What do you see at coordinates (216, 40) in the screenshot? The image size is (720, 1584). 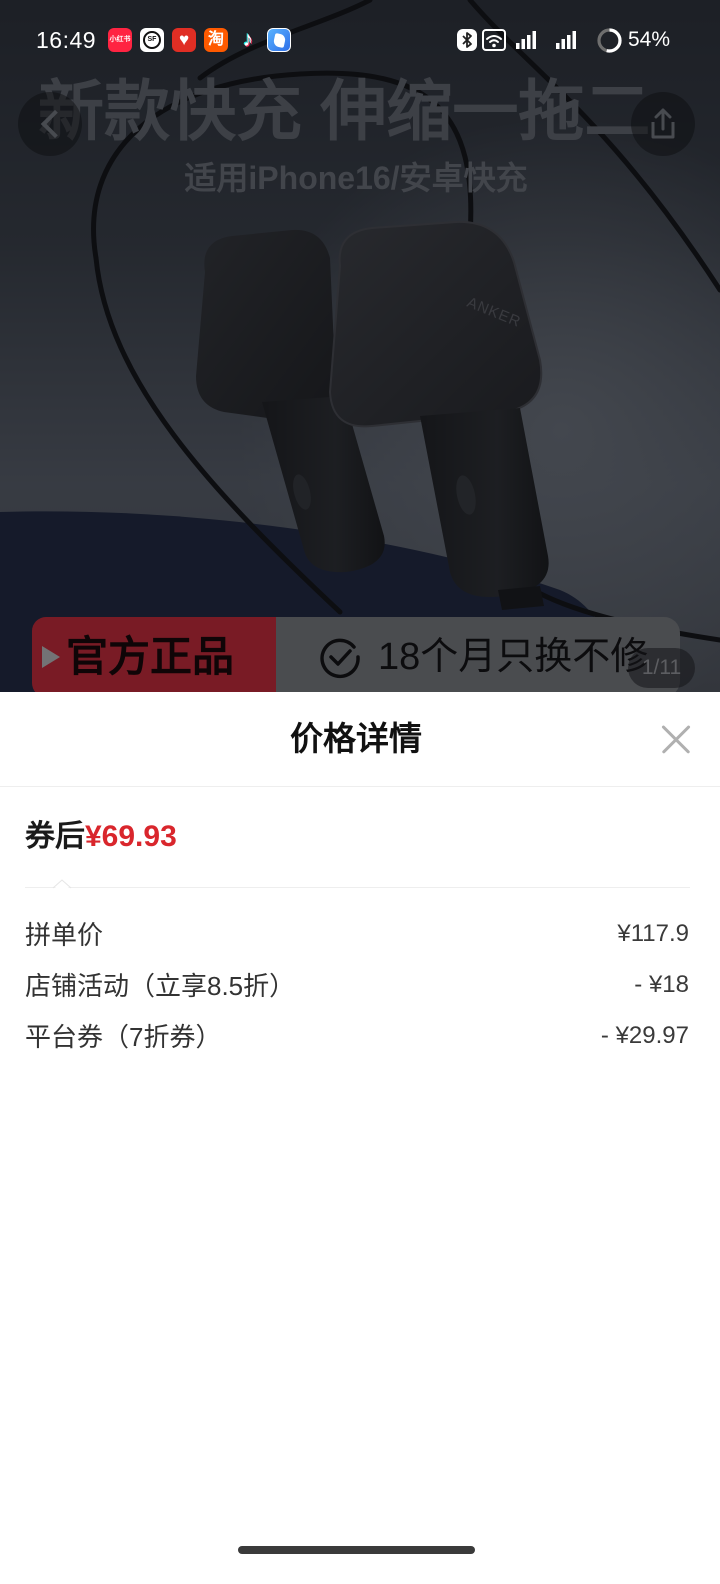 I see `taobao-icon: 淘` at bounding box center [216, 40].